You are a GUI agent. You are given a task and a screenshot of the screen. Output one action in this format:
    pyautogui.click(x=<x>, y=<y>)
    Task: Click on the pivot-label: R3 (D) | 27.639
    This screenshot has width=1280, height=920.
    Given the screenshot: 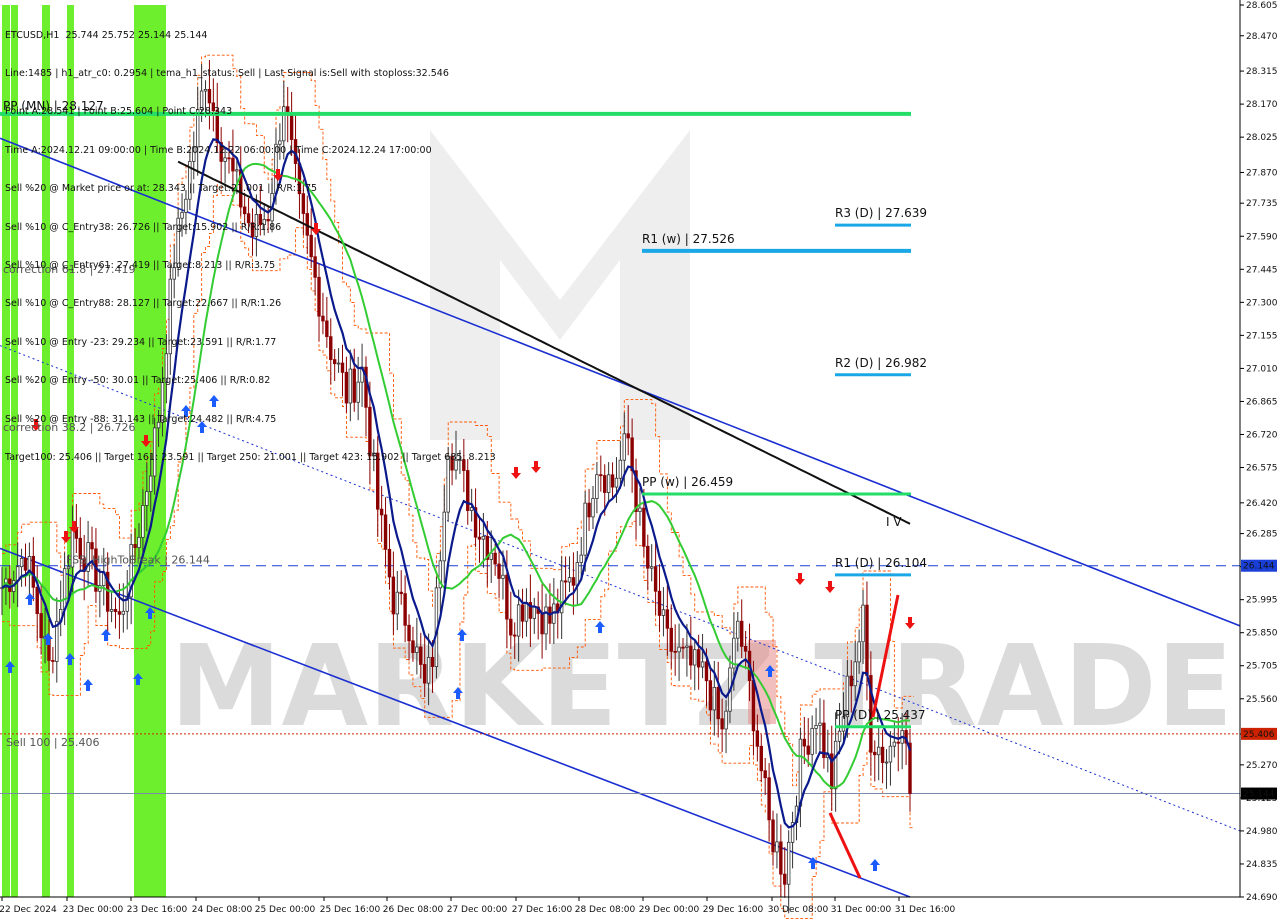 What is the action you would take?
    pyautogui.click(x=881, y=213)
    